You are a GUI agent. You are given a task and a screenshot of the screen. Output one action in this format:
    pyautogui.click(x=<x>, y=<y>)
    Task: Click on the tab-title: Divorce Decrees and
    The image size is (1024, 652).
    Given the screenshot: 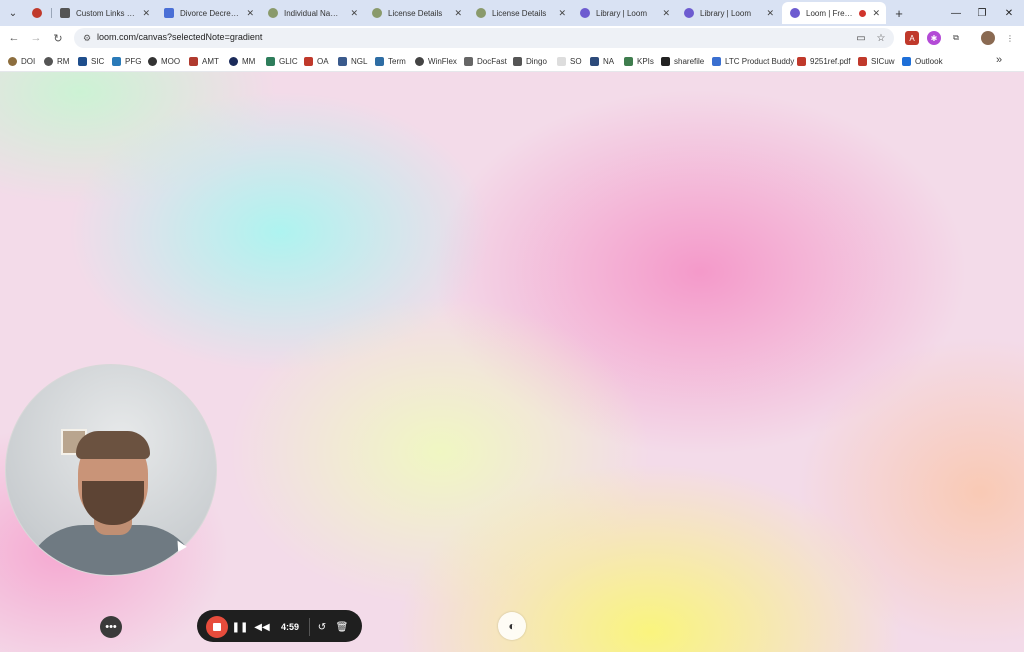 What is the action you would take?
    pyautogui.click(x=210, y=13)
    